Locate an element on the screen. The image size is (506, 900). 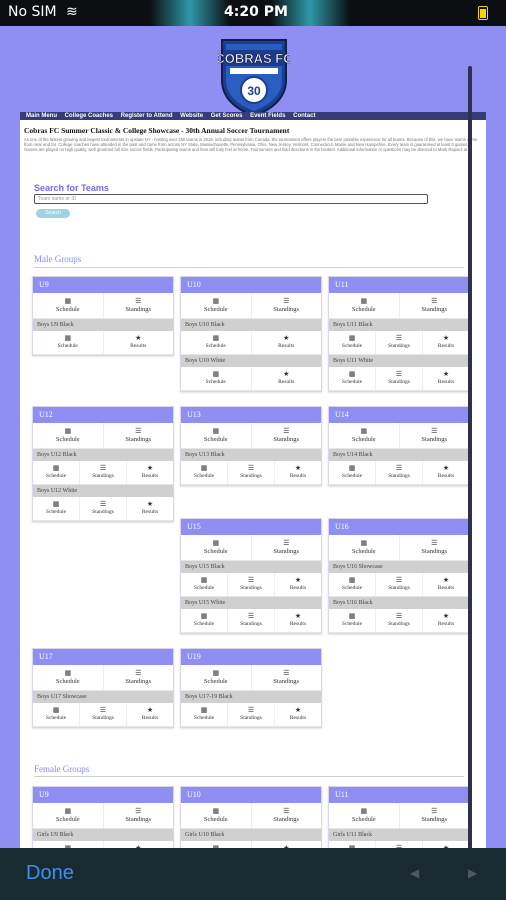
nav-website: Website is located at coordinates (191, 116).